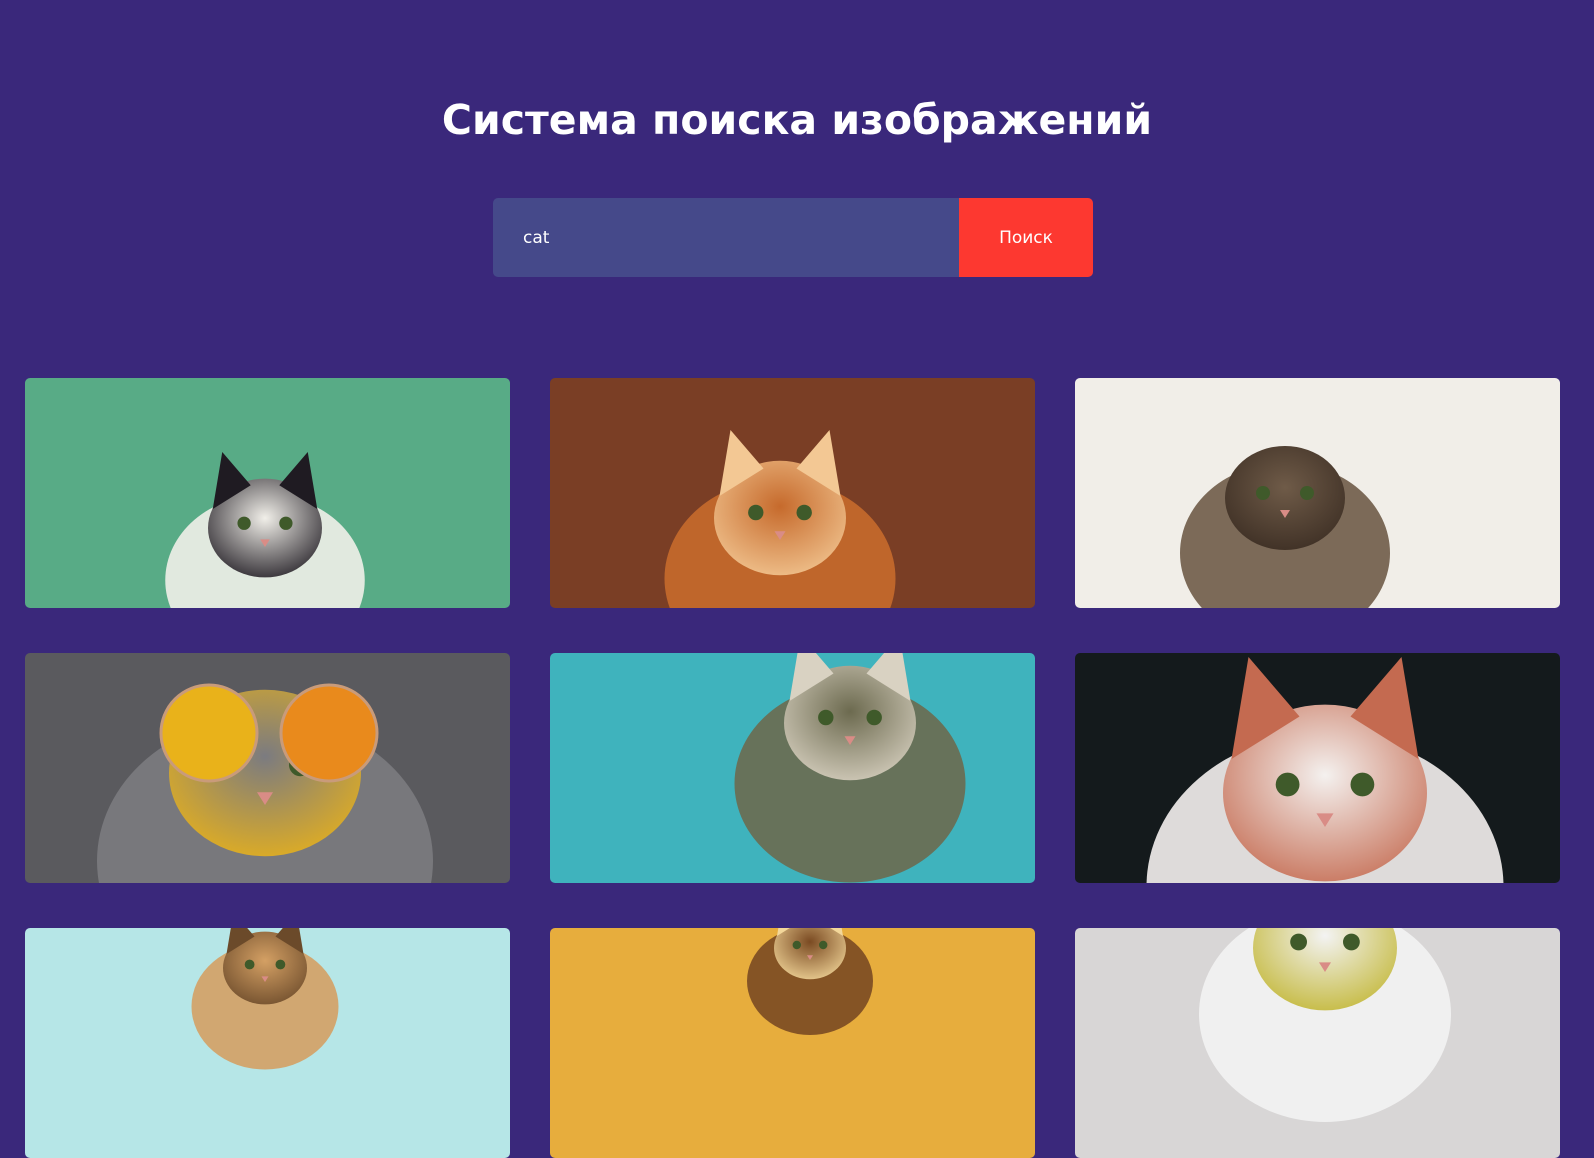  Describe the element at coordinates (726, 237) in the screenshot. I see `search-input` at that location.